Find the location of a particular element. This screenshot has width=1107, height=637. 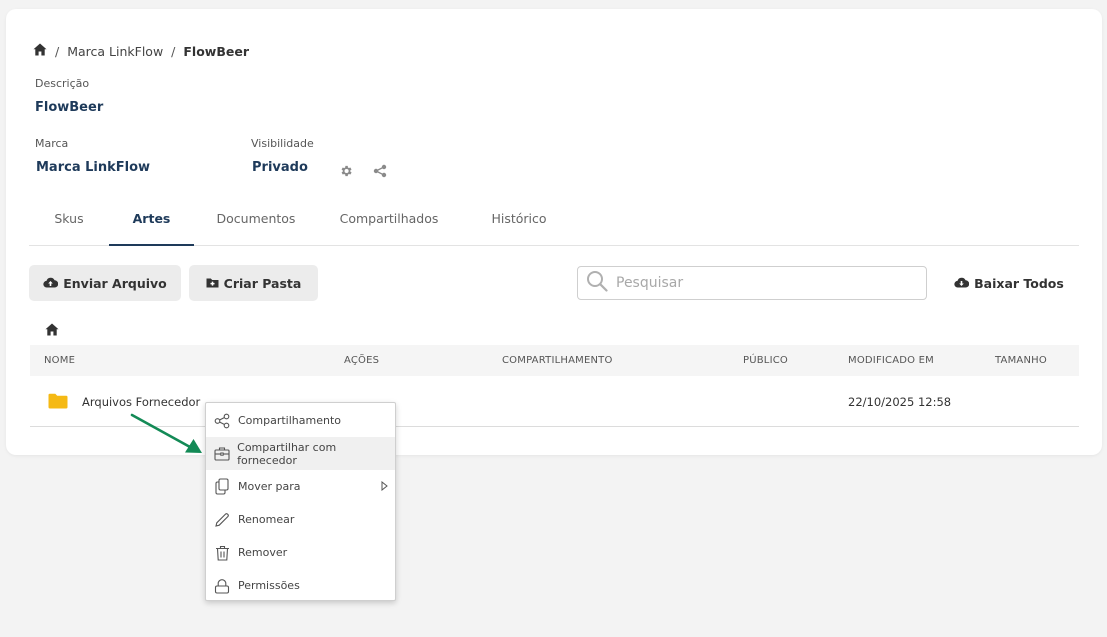

breadcrumb-marca: Marca LinkFlow is located at coordinates (115, 51).